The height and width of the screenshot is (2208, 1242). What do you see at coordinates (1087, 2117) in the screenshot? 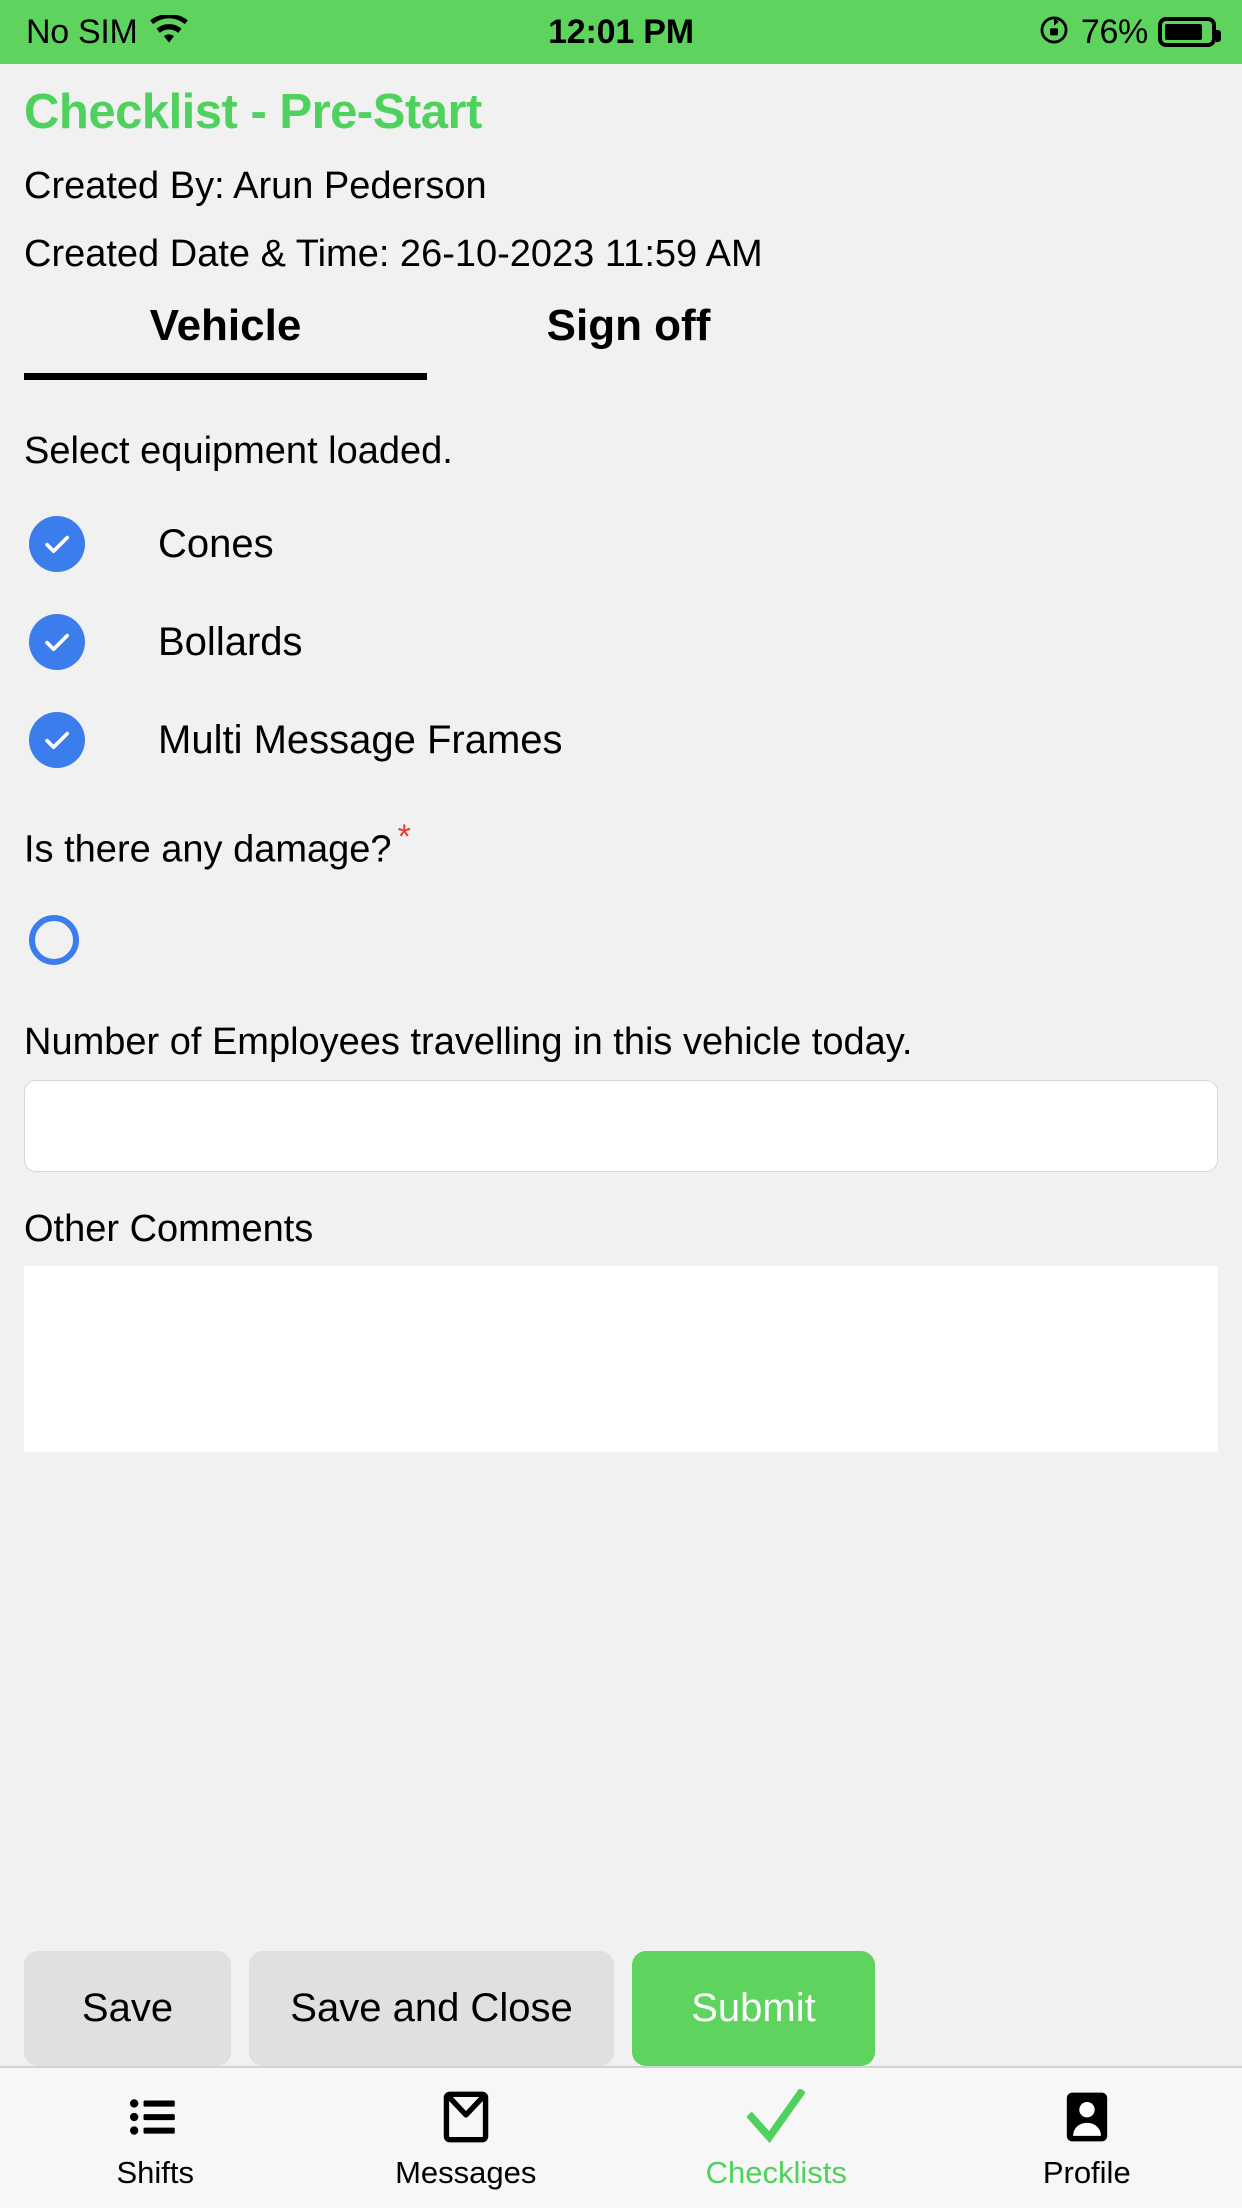
I see `person-icon` at bounding box center [1087, 2117].